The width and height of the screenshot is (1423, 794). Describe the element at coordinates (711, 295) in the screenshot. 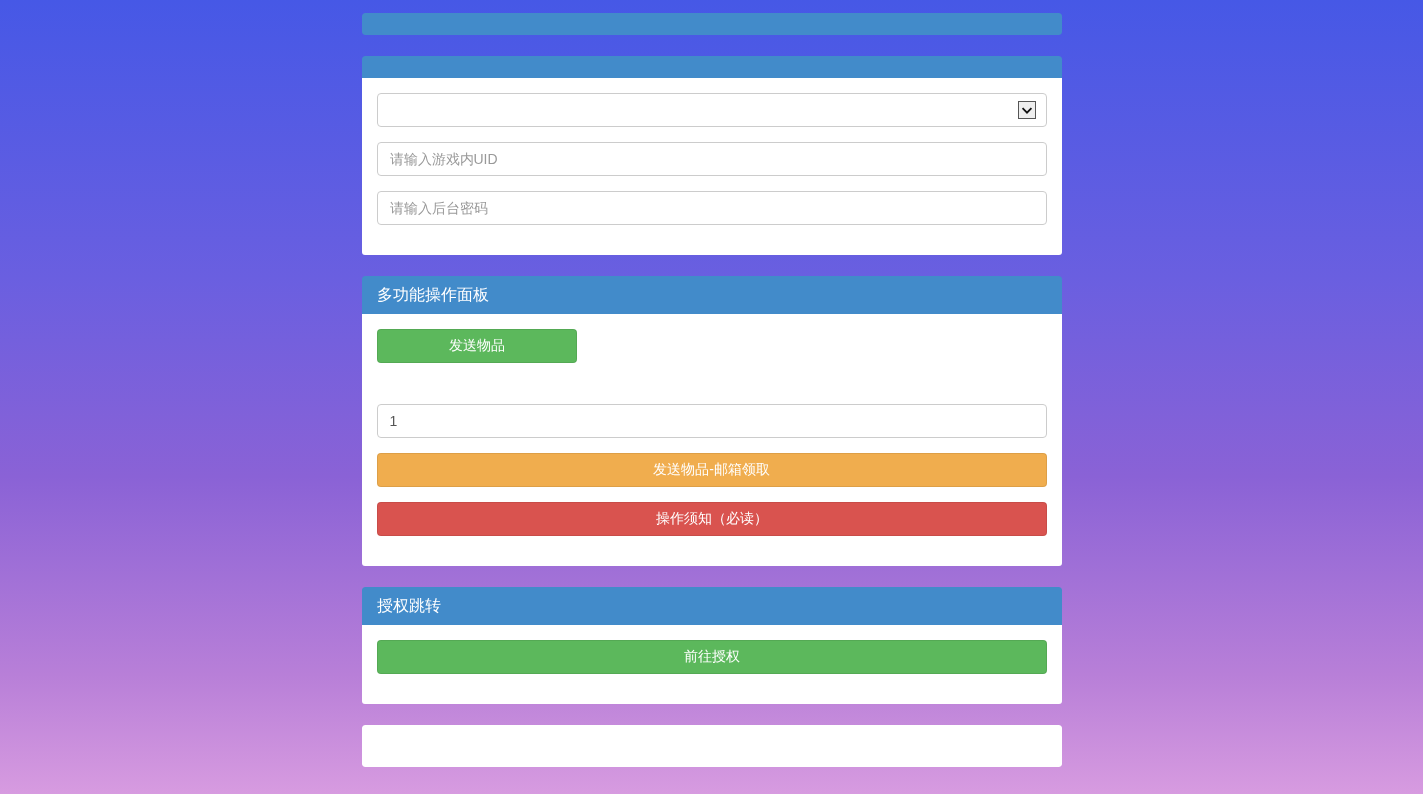

I see `panel-title: 多功能操作面板` at that location.